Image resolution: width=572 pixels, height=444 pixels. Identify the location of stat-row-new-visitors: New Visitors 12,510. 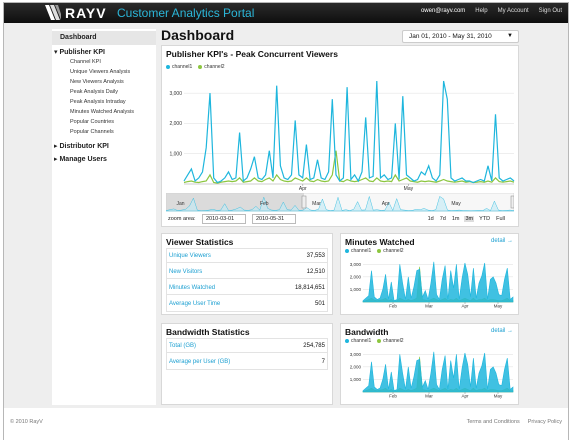
(247, 272).